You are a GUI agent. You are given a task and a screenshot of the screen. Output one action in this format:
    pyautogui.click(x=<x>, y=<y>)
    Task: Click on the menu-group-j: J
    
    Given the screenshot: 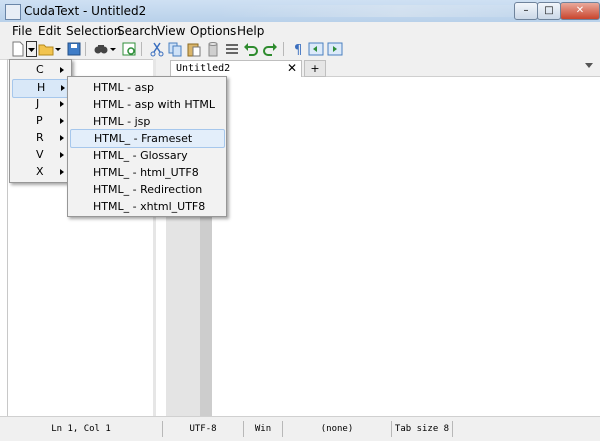 What is the action you would take?
    pyautogui.click(x=40, y=104)
    